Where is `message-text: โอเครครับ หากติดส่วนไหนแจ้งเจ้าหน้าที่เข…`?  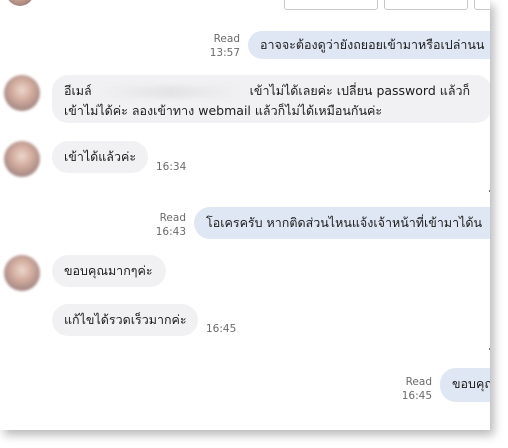 message-text: โอเครครับ หากติดส่วนไหนแจ้งเจ้าหน้าที่เข… is located at coordinates (344, 222).